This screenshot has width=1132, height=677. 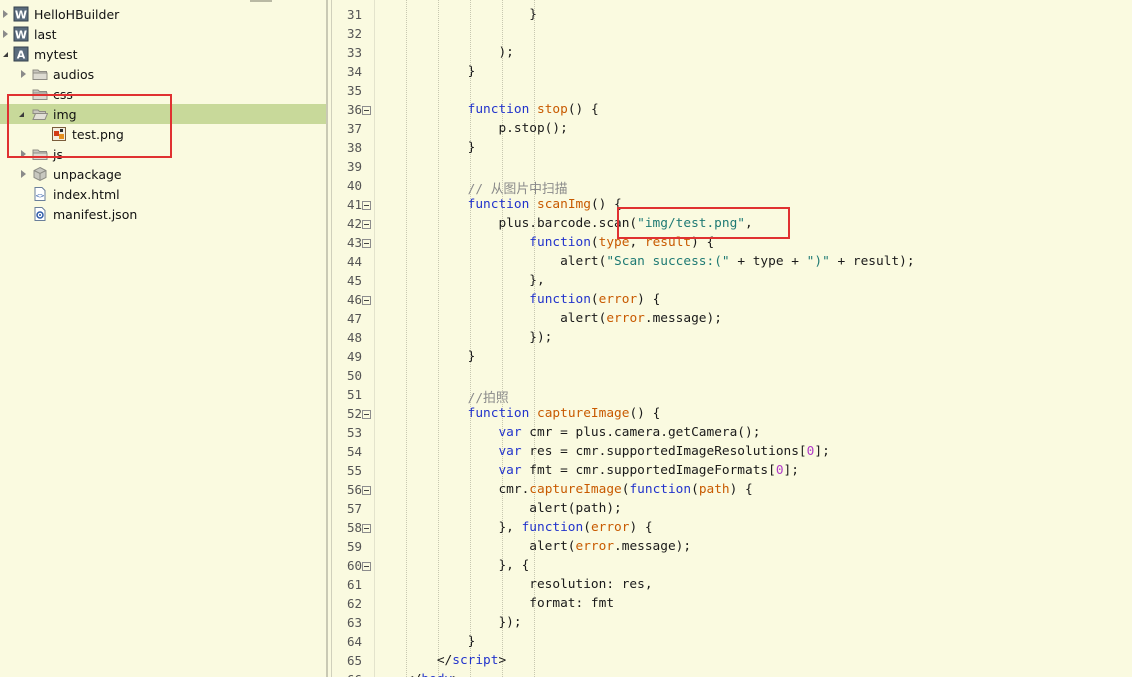 I want to click on code-line: 41 function scanImg() {, so click(x=732, y=205).